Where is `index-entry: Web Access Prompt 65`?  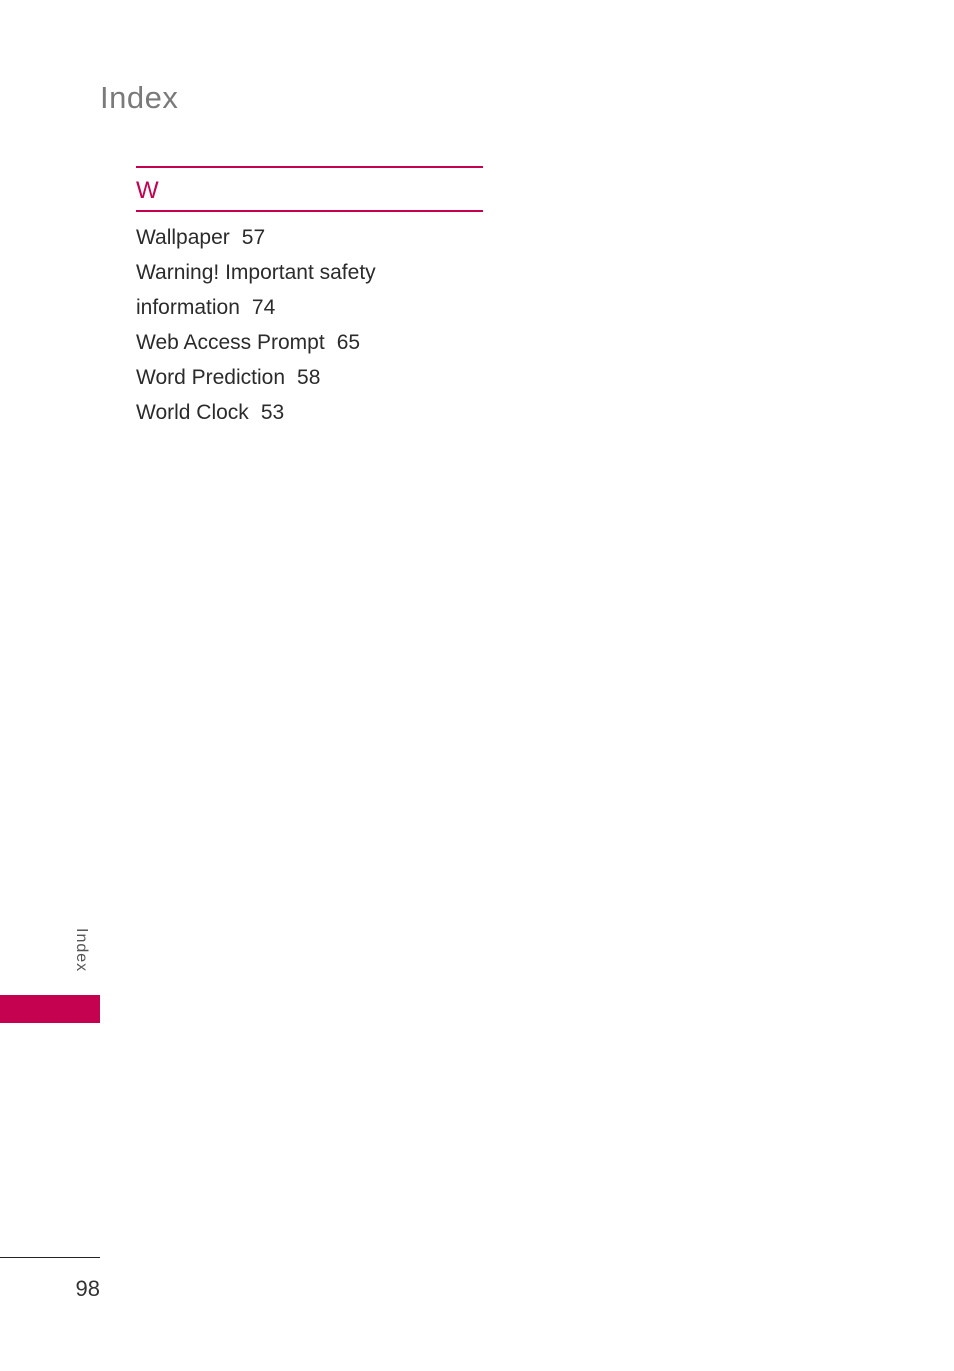 index-entry: Web Access Prompt 65 is located at coordinates (309, 342).